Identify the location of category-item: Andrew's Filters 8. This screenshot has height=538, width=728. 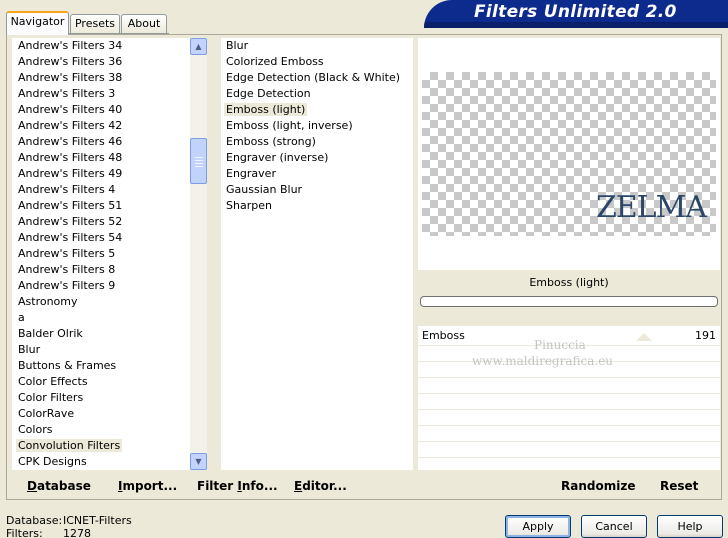
(66, 270).